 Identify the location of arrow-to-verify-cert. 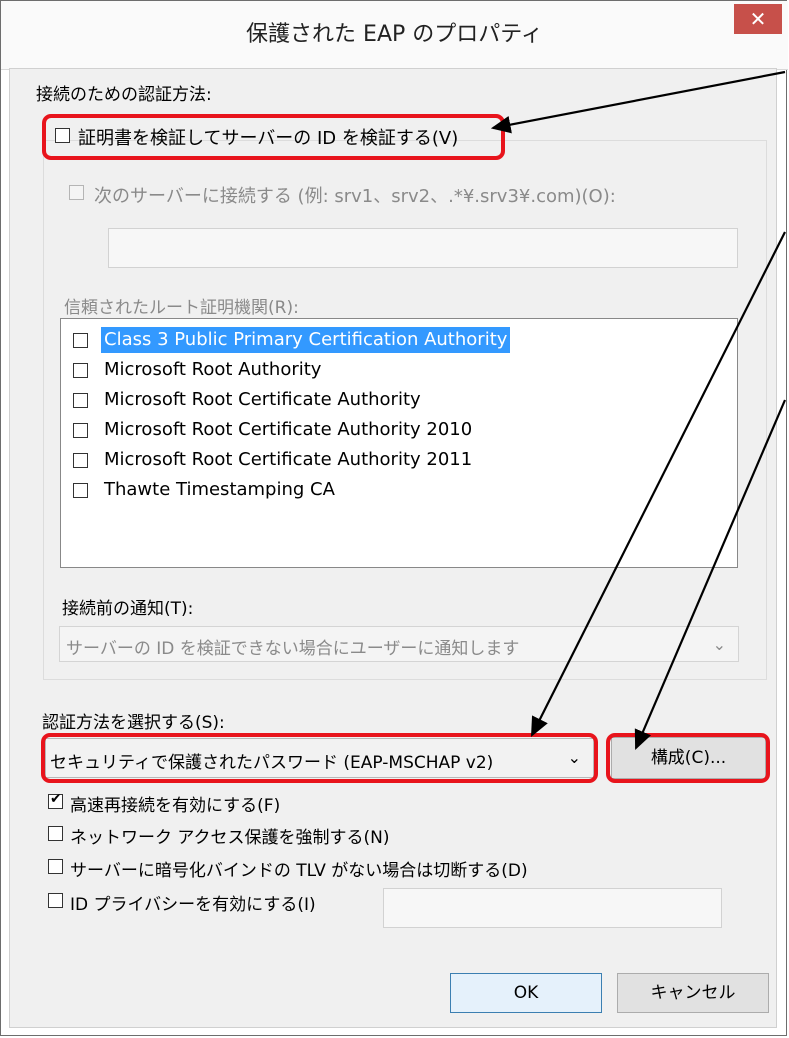
(638, 102).